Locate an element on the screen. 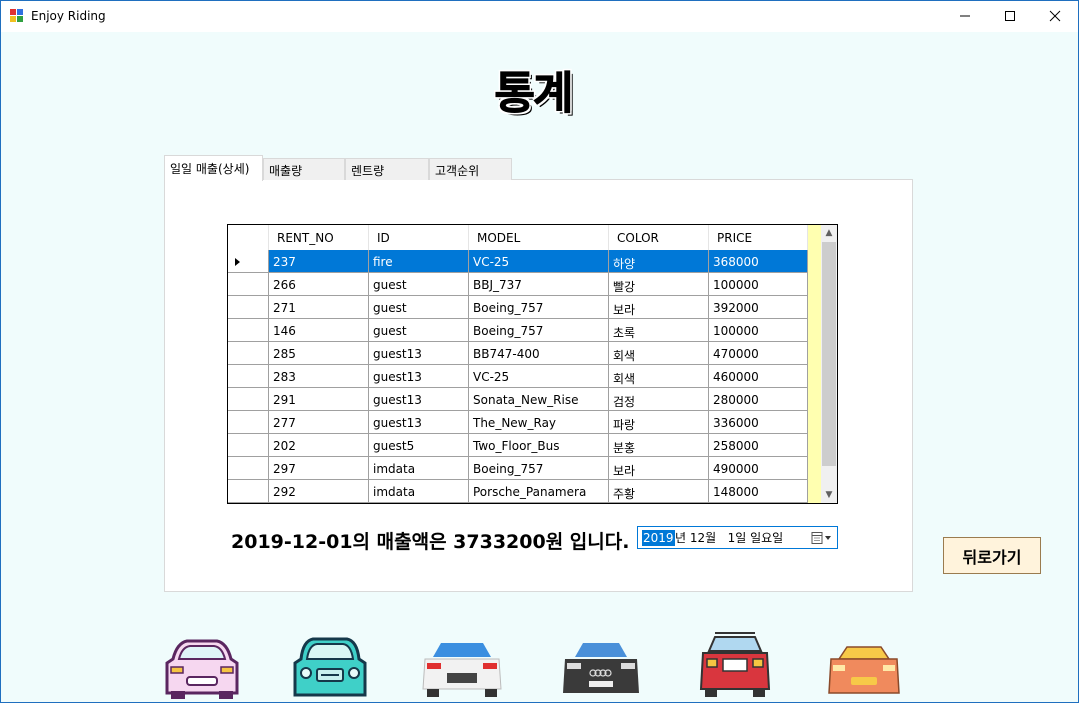 The height and width of the screenshot is (703, 1079). table-row: 146 guest Boeing_757 초록 100000 is located at coordinates (518, 330).